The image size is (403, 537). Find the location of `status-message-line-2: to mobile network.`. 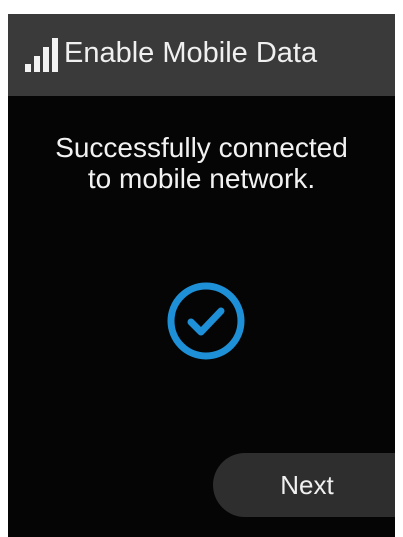

status-message-line-2: to mobile network. is located at coordinates (201, 178).